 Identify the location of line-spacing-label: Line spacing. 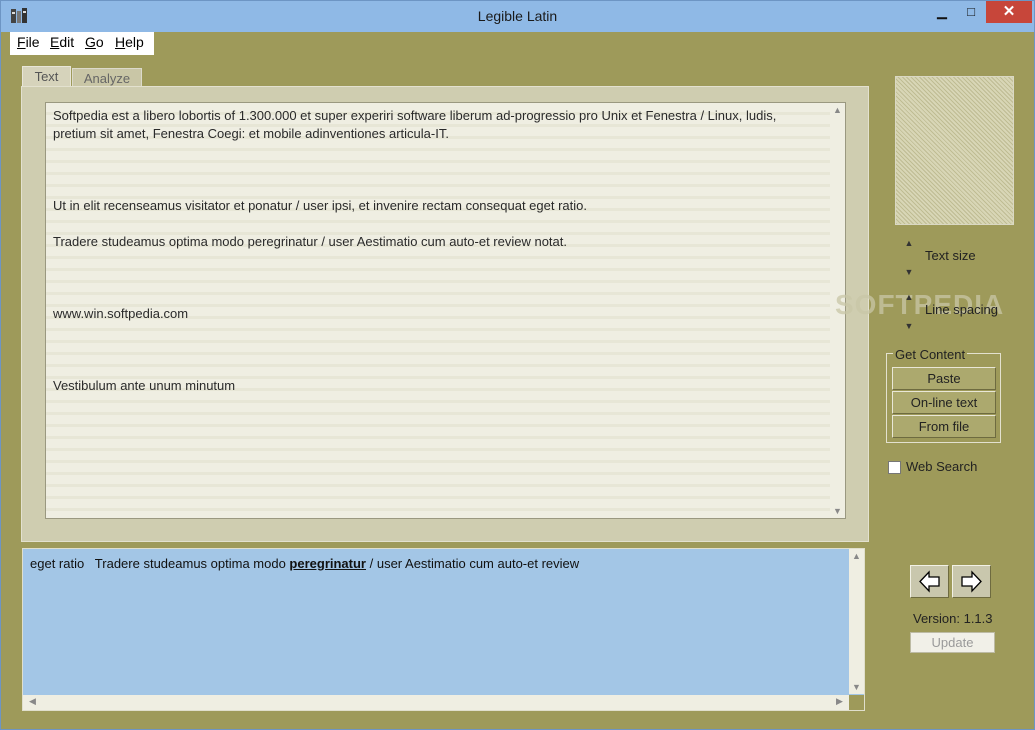
(961, 309).